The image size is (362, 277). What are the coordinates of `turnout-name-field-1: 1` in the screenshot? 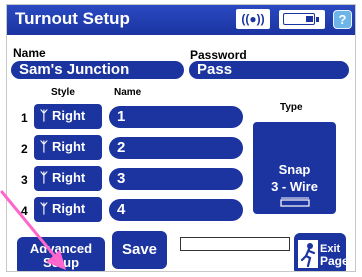 It's located at (176, 117).